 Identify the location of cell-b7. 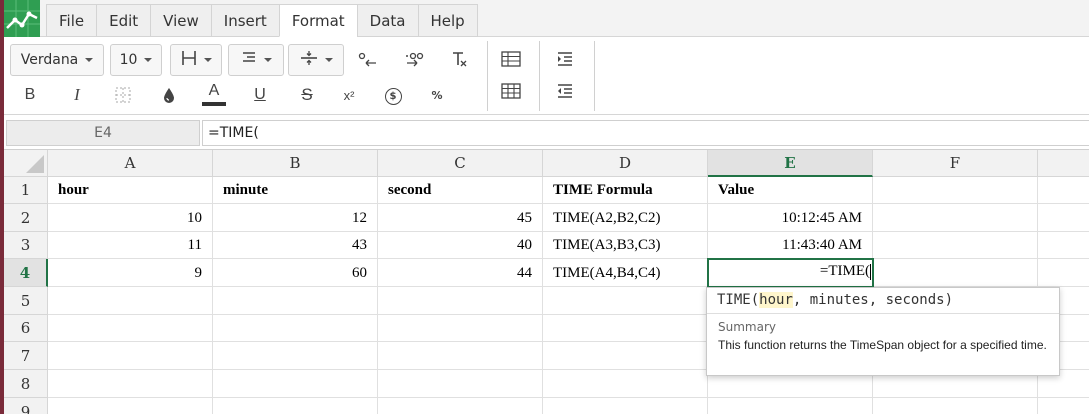
(295, 356).